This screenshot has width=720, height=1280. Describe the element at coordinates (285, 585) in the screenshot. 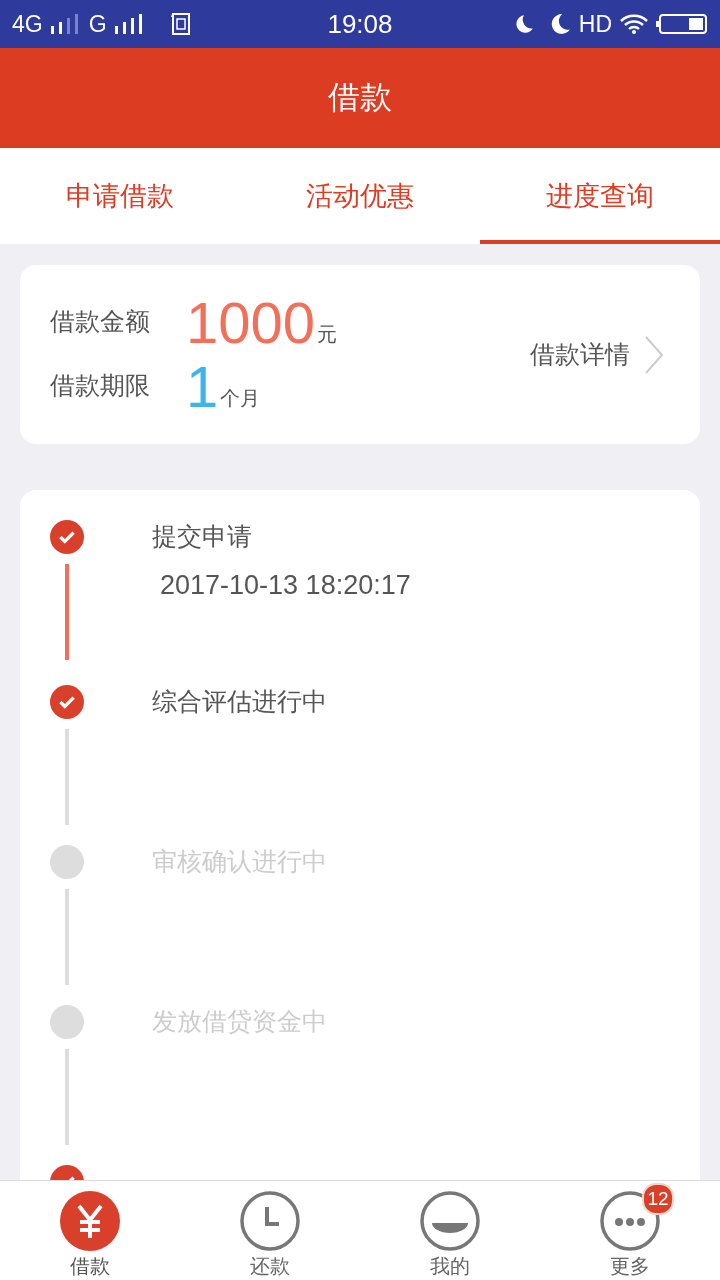

I see `step-time: 2017-10-13 18:20:17` at that location.